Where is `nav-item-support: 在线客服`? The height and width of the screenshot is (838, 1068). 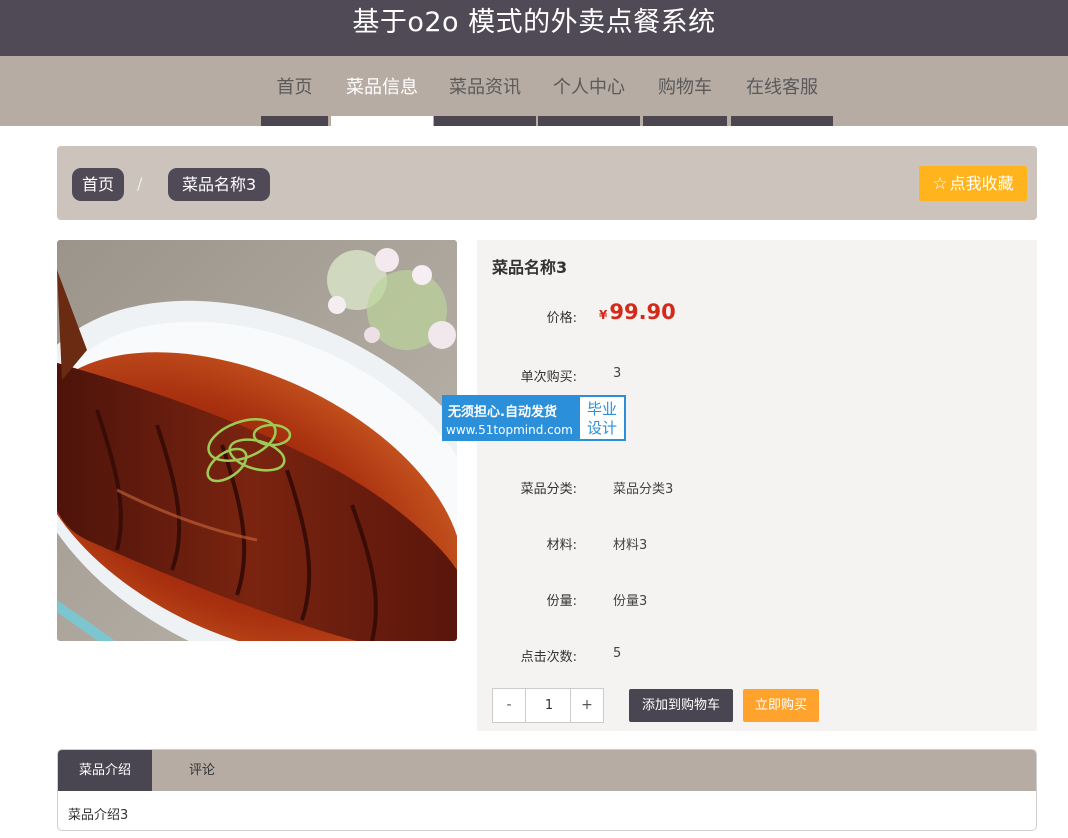 nav-item-support: 在线客服 is located at coordinates (782, 91).